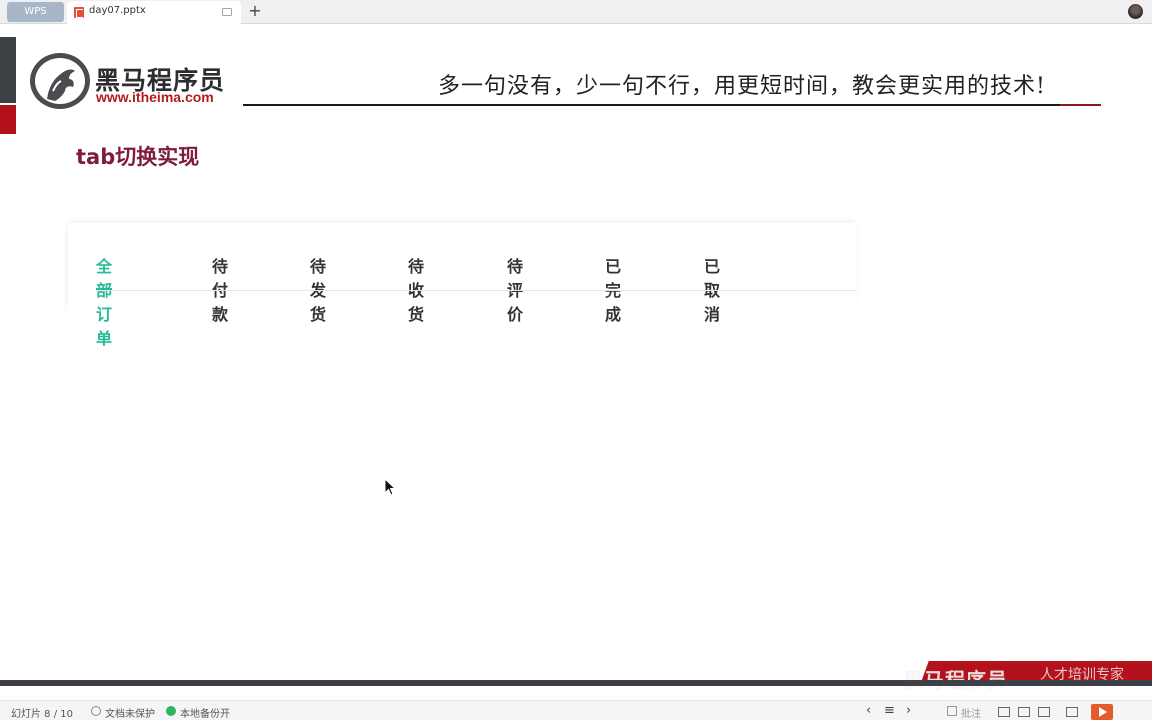  I want to click on status-bar: 幻灯片 8 / 10 文档未保护 本地备份开 ‹ ≡ › 批注, so click(576, 710).